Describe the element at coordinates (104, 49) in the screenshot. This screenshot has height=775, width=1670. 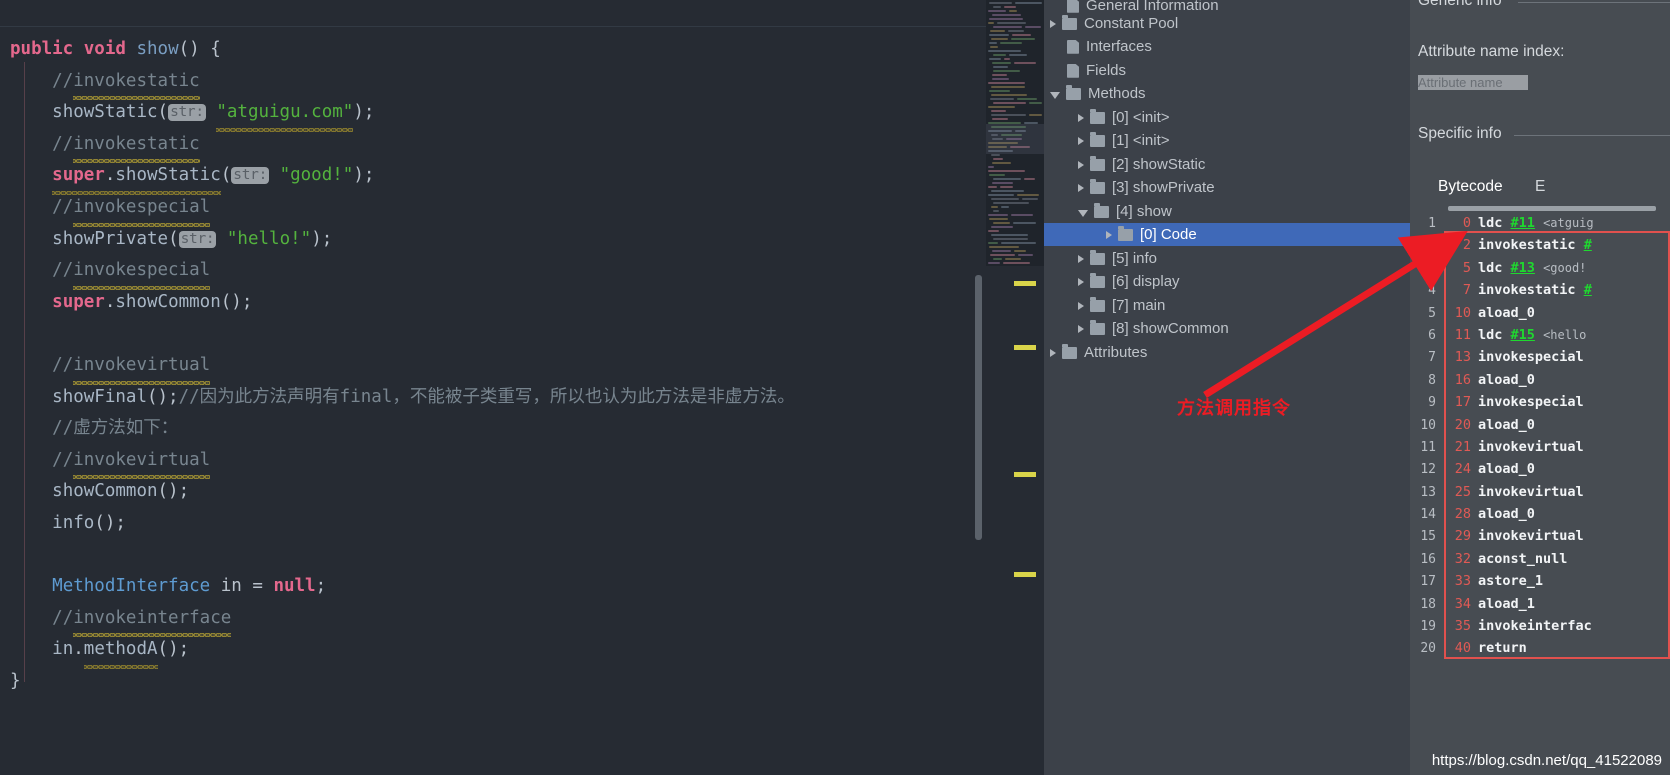
I see `keyword-token: void` at that location.